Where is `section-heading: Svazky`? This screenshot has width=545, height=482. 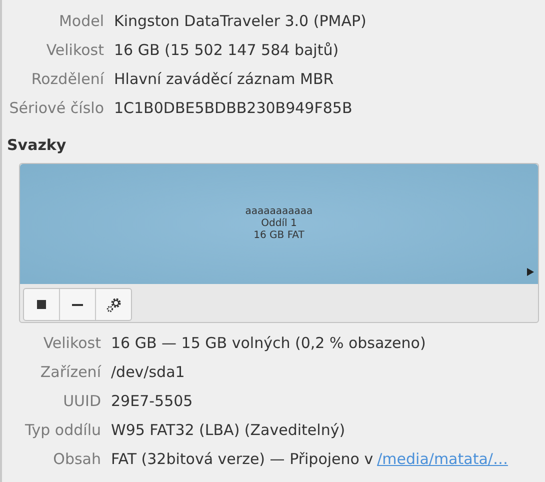
section-heading: Svazky is located at coordinates (36, 145).